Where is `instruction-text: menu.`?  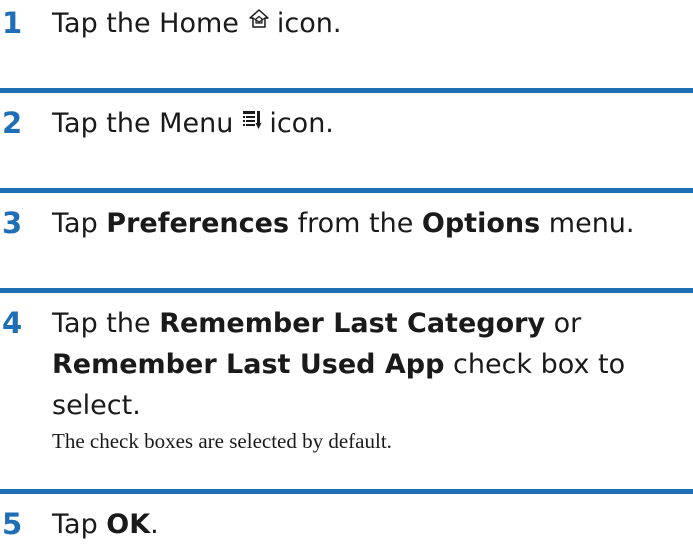
instruction-text: menu. is located at coordinates (587, 223).